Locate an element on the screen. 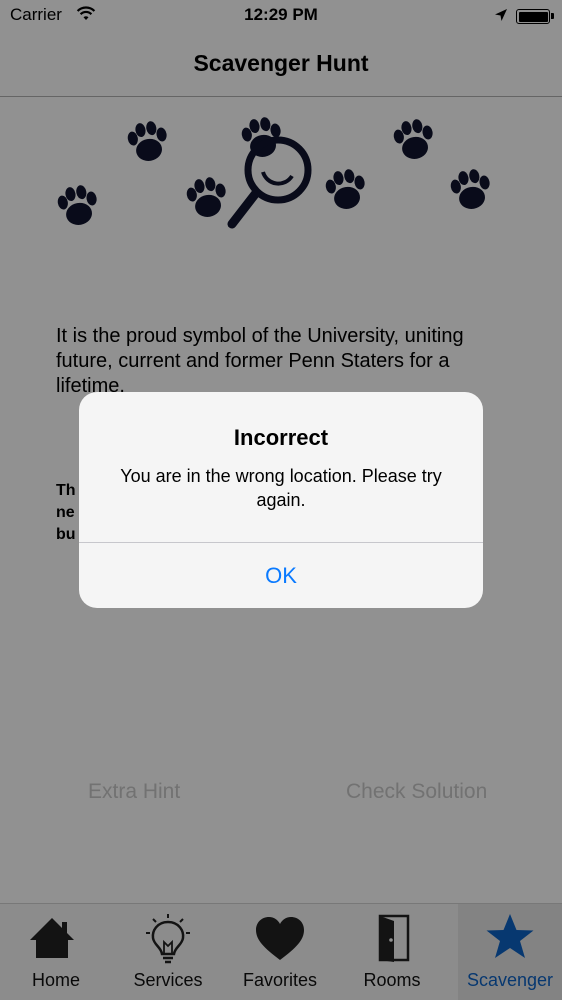 This screenshot has height=1000, width=562. alert-ok-button: OK is located at coordinates (281, 575).